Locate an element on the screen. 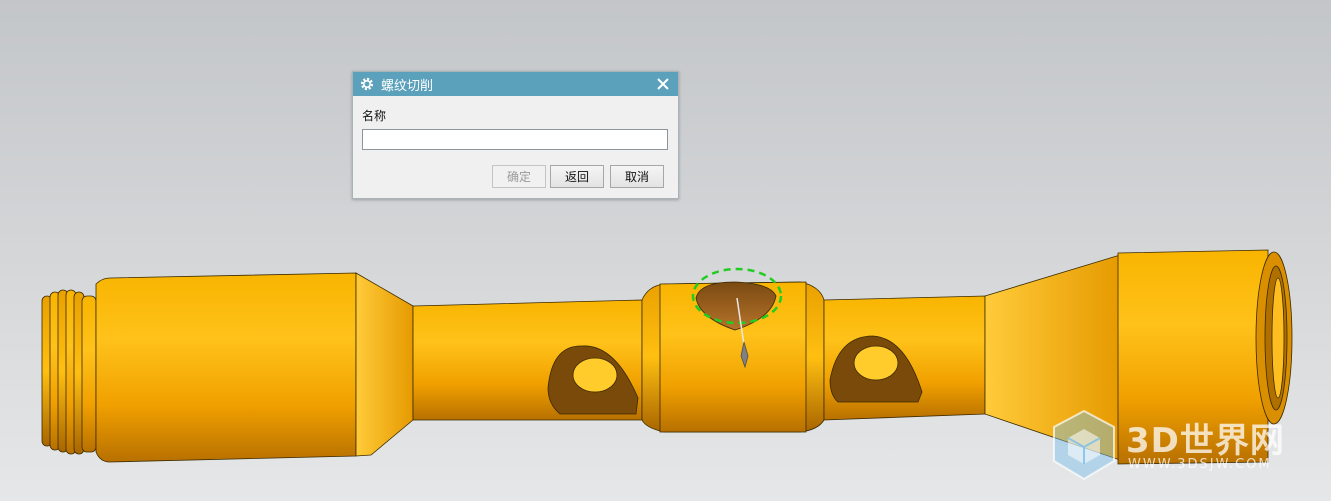  thread-section is located at coordinates (69, 372).